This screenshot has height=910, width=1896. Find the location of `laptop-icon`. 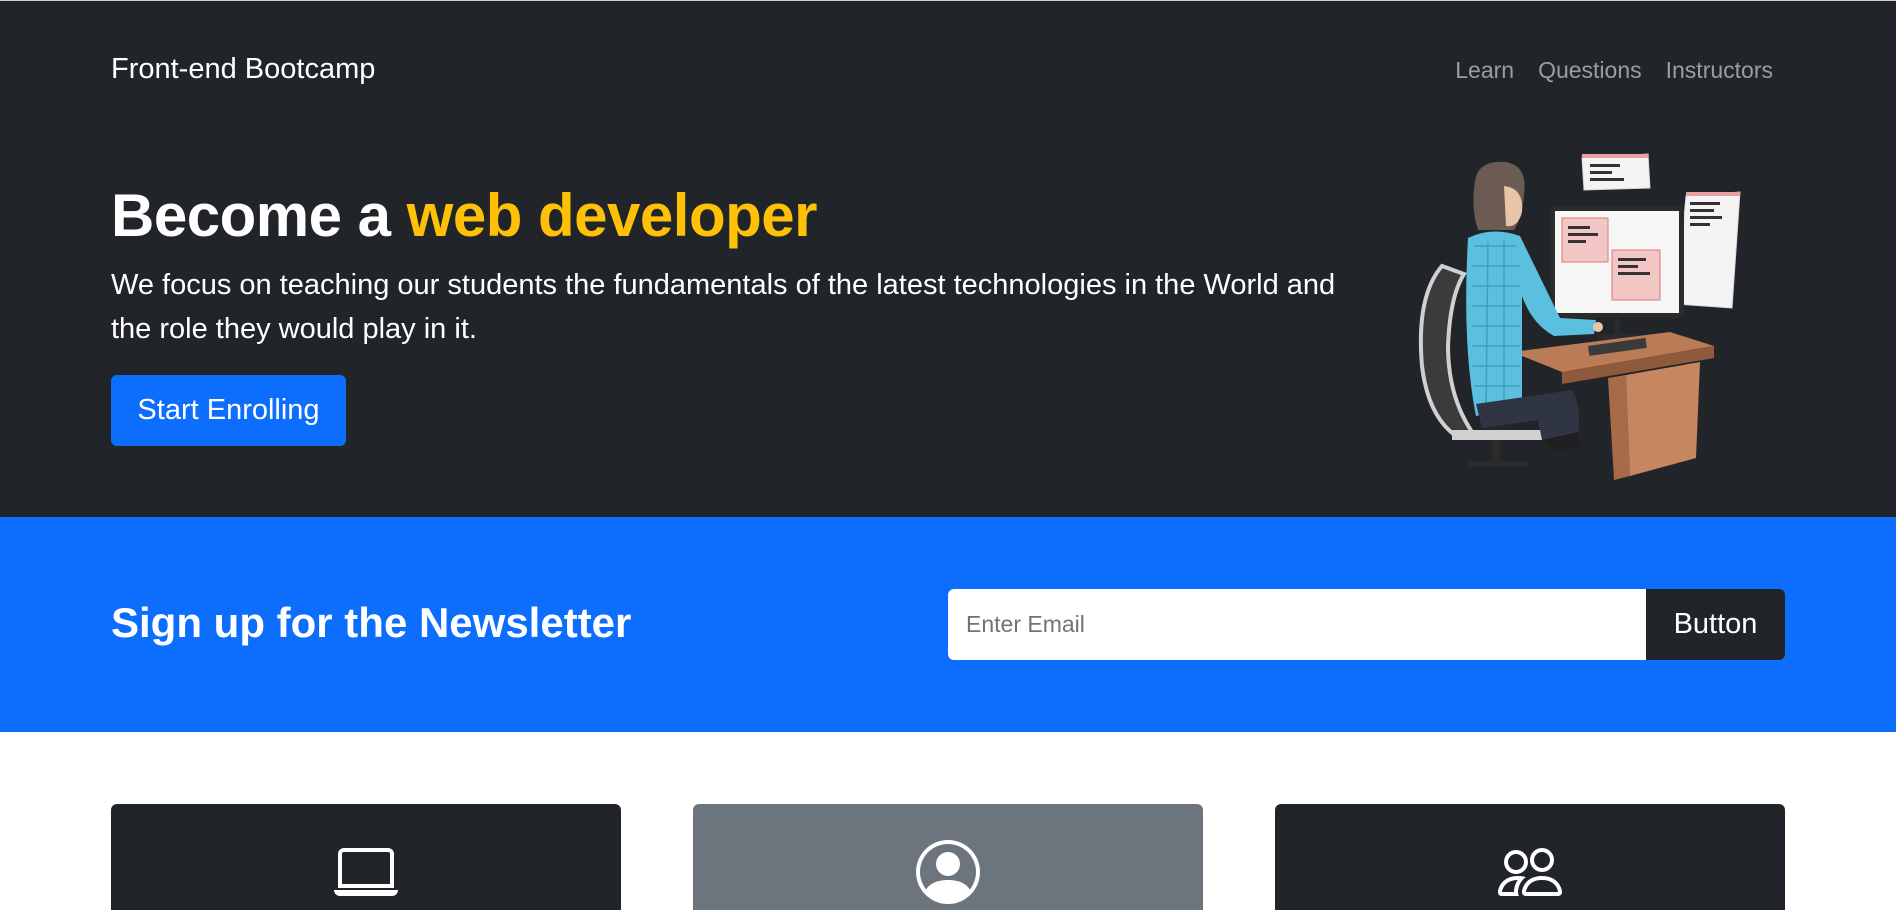

laptop-icon is located at coordinates (366, 872).